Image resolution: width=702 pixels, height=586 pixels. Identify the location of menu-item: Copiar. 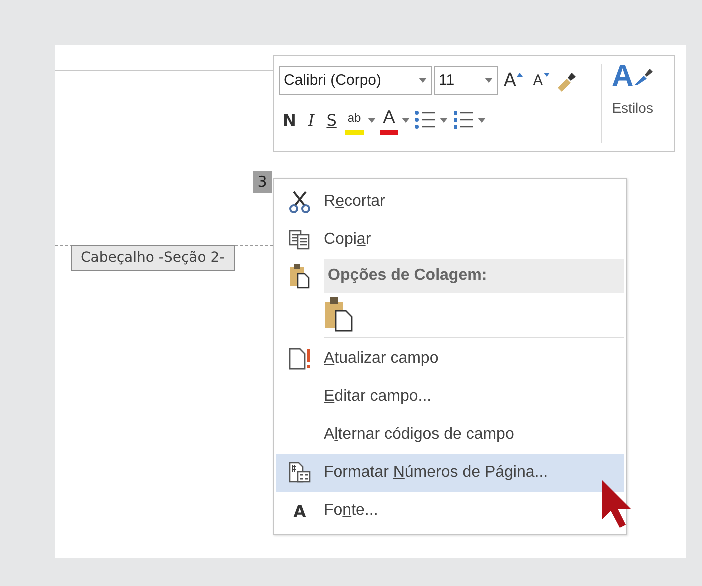
(450, 240).